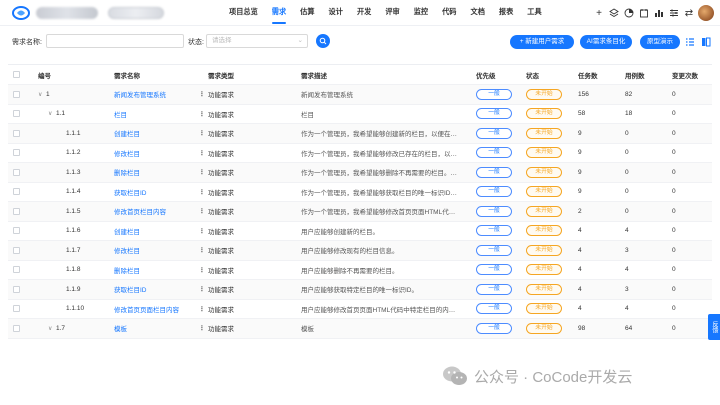 Image resolution: width=720 pixels, height=405 pixels. What do you see at coordinates (614, 13) in the screenshot?
I see `layers-icon` at bounding box center [614, 13].